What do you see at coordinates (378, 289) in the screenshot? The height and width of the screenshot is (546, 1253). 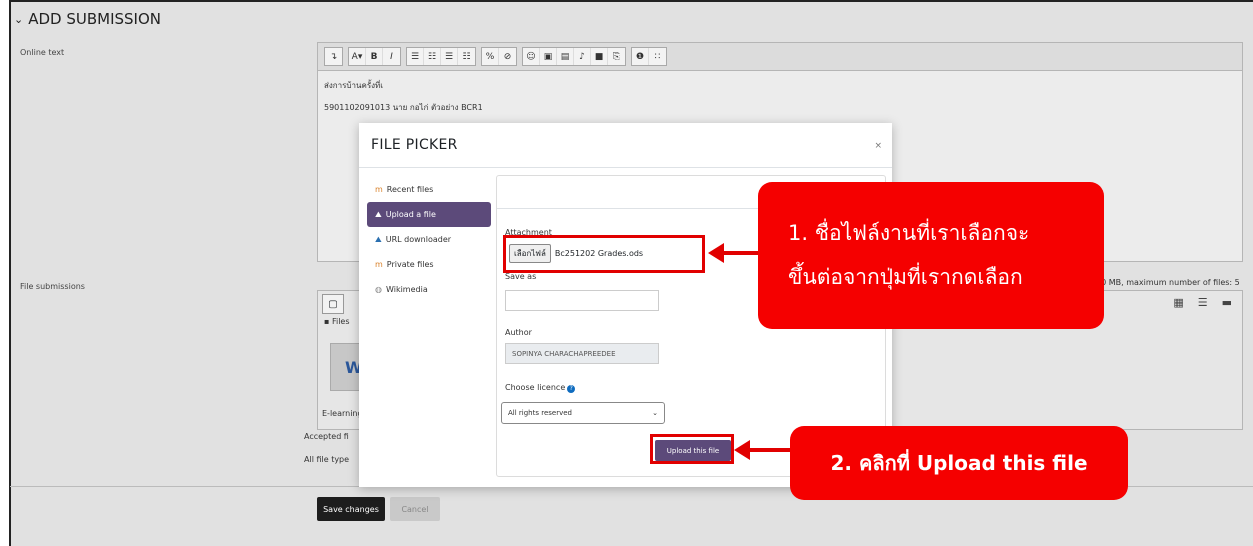 I see `wikimedia-icon: ◍` at bounding box center [378, 289].